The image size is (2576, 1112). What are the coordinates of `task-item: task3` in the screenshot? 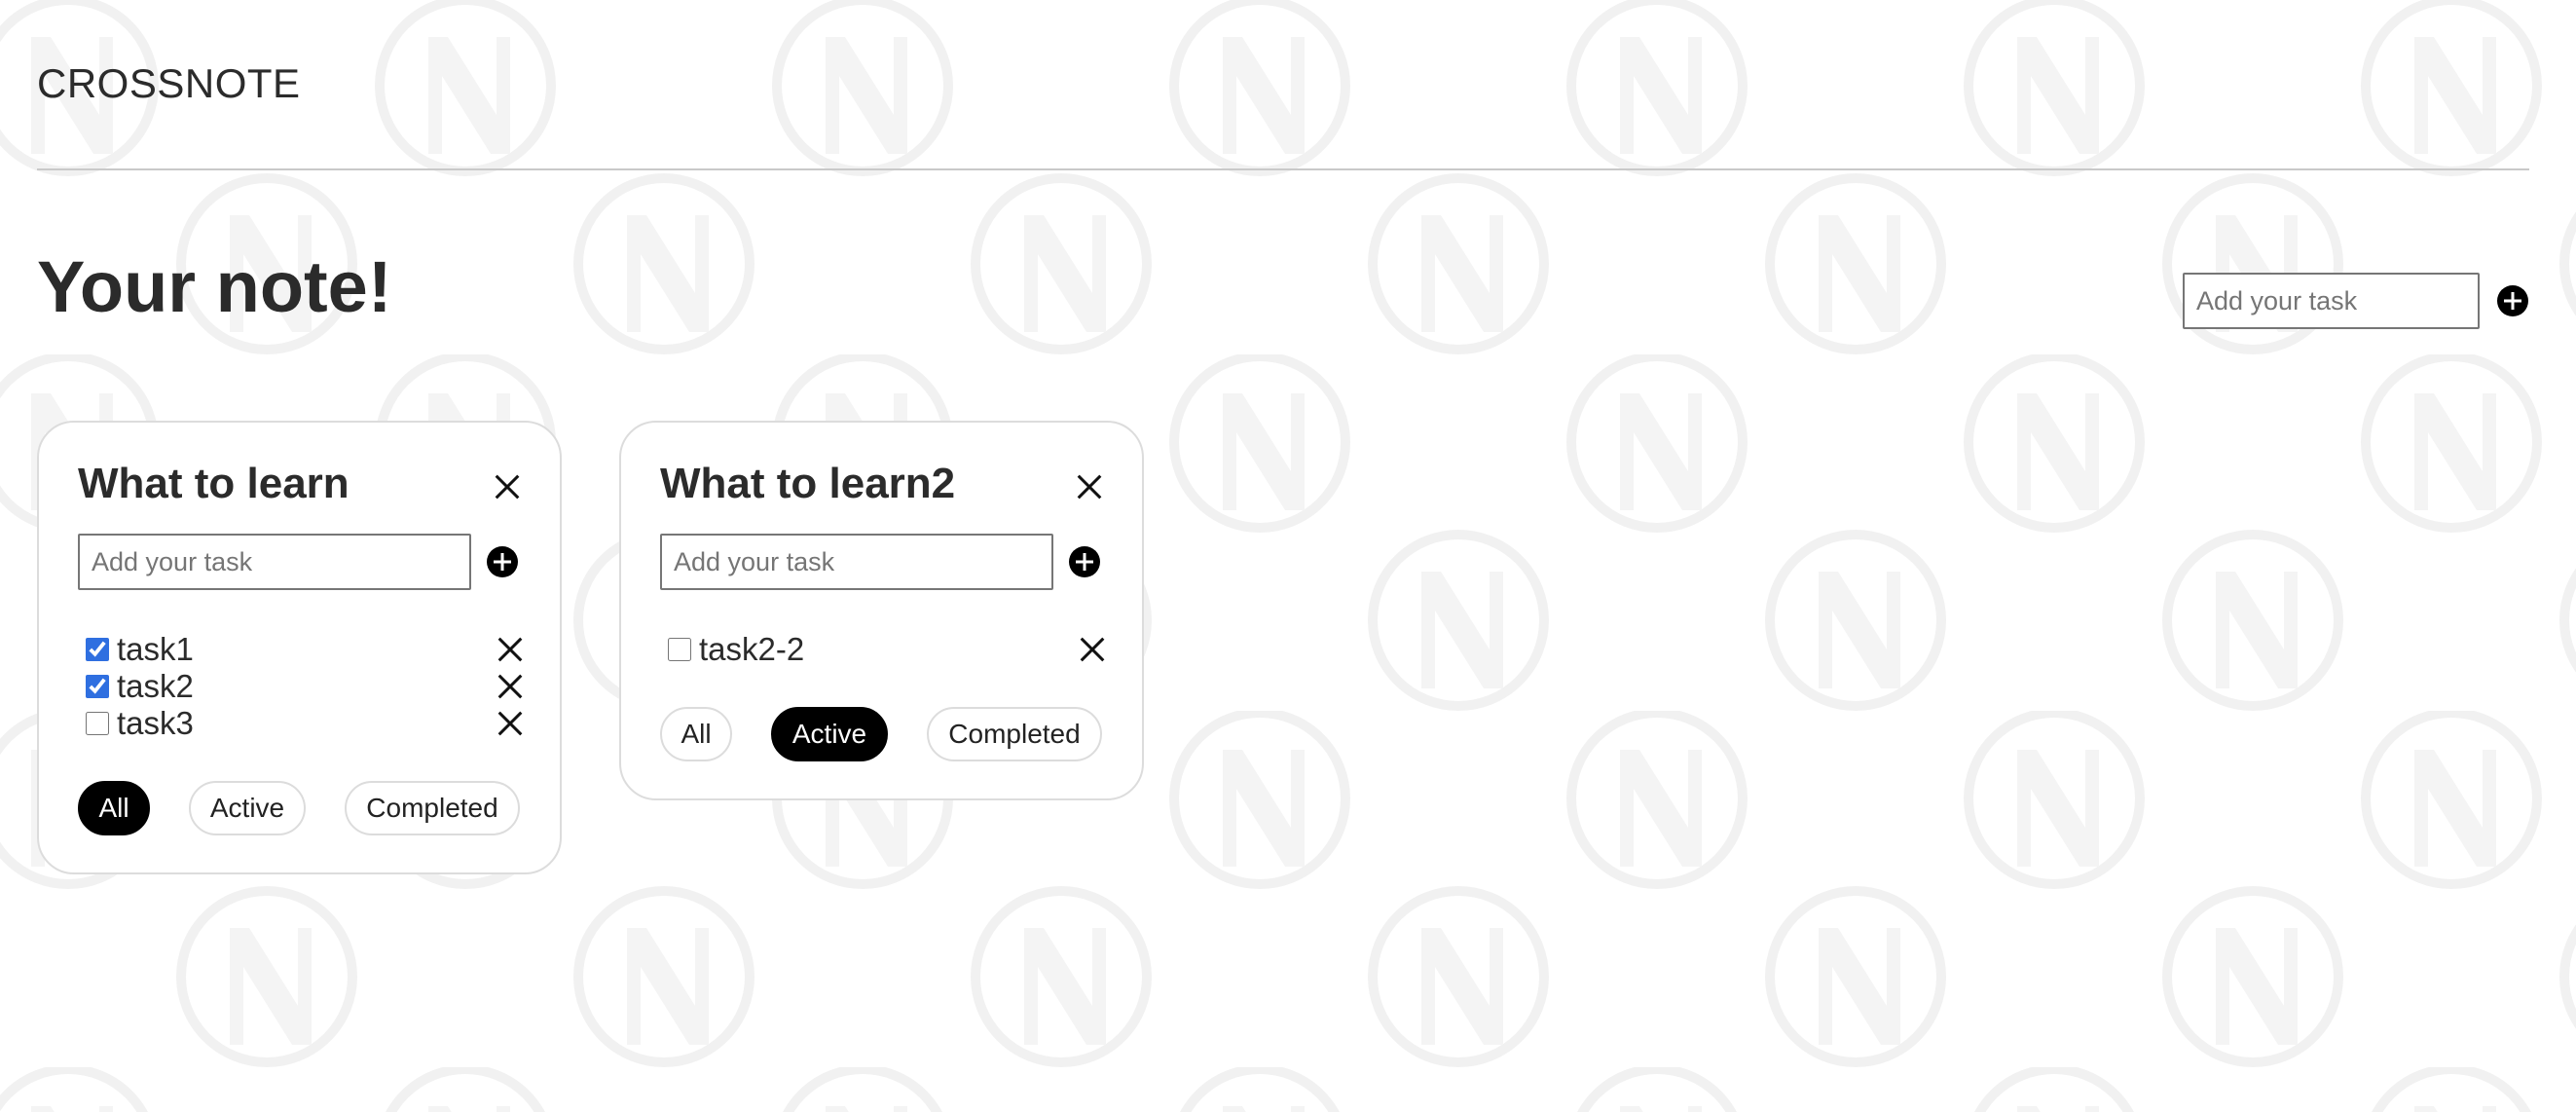 It's located at (305, 723).